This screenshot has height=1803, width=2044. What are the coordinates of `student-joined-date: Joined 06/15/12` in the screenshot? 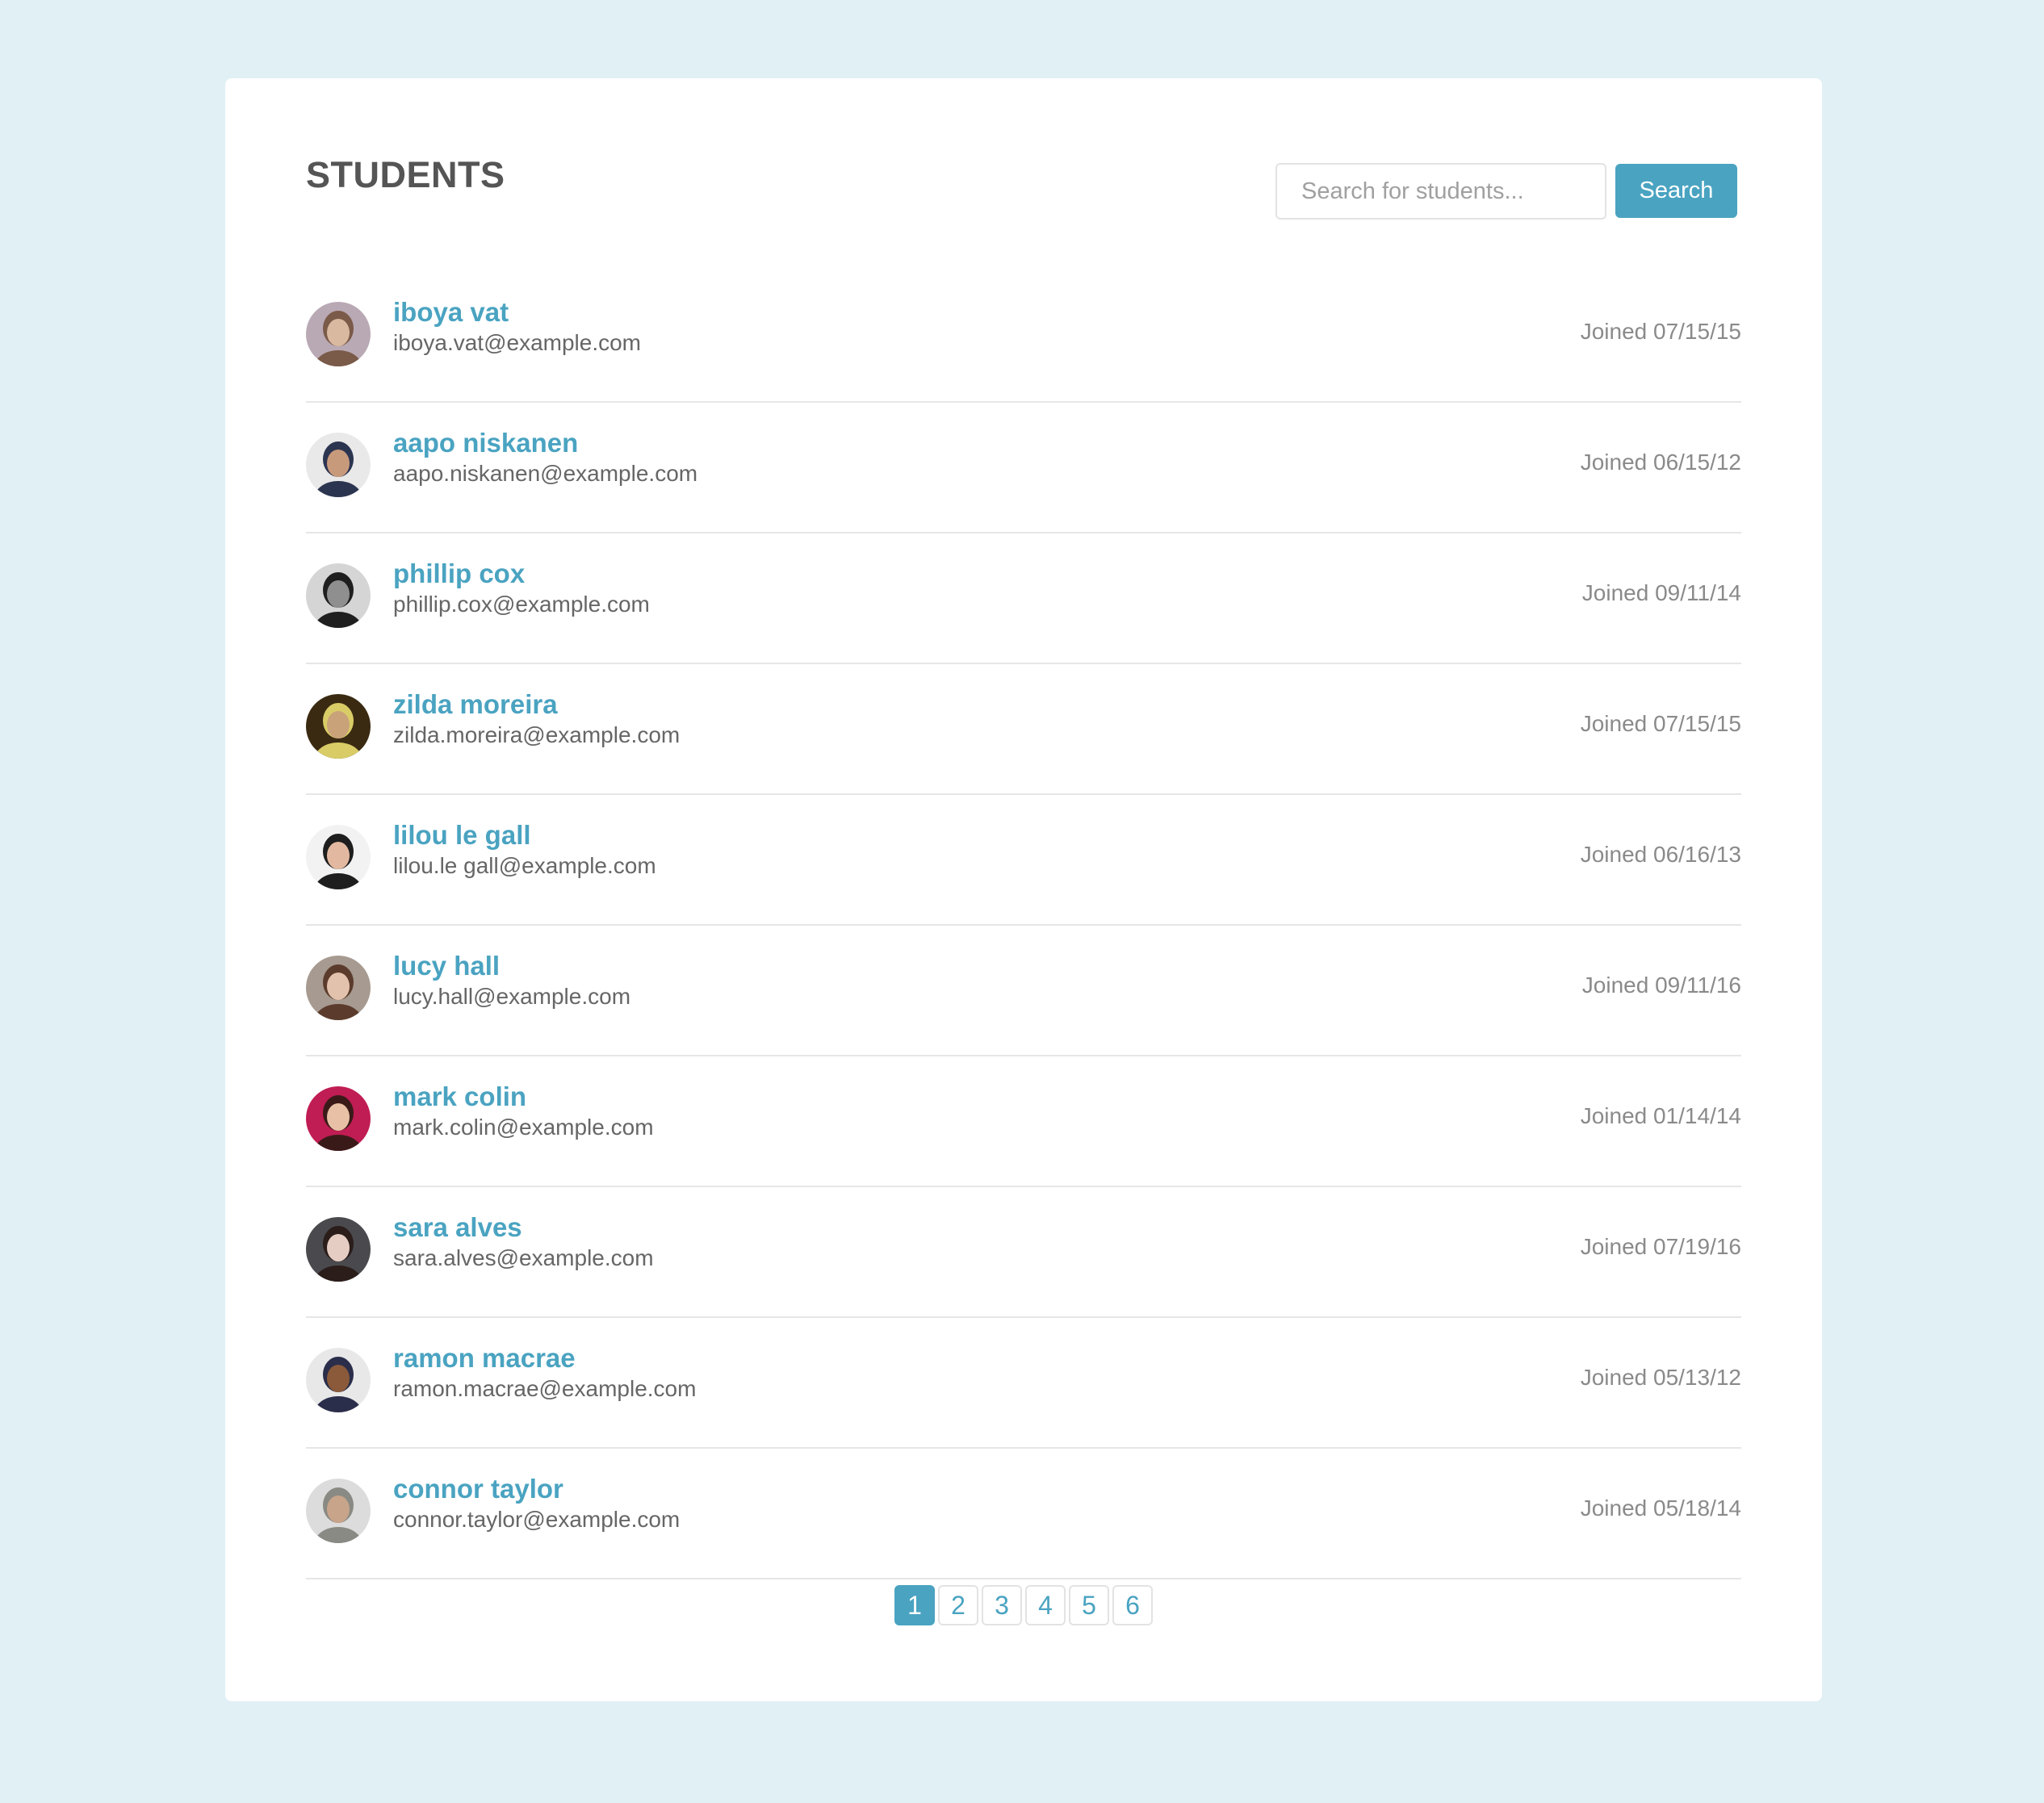 It's located at (1660, 463).